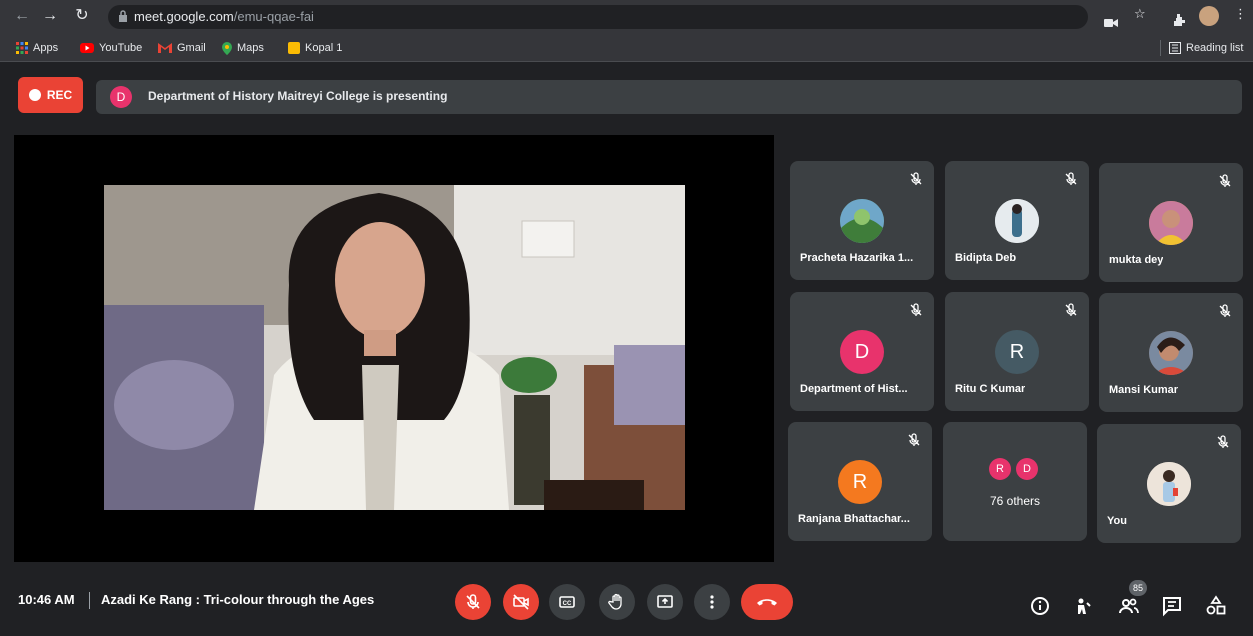 The width and height of the screenshot is (1253, 636). Describe the element at coordinates (1179, 20) in the screenshot. I see `extensions-icon` at that location.